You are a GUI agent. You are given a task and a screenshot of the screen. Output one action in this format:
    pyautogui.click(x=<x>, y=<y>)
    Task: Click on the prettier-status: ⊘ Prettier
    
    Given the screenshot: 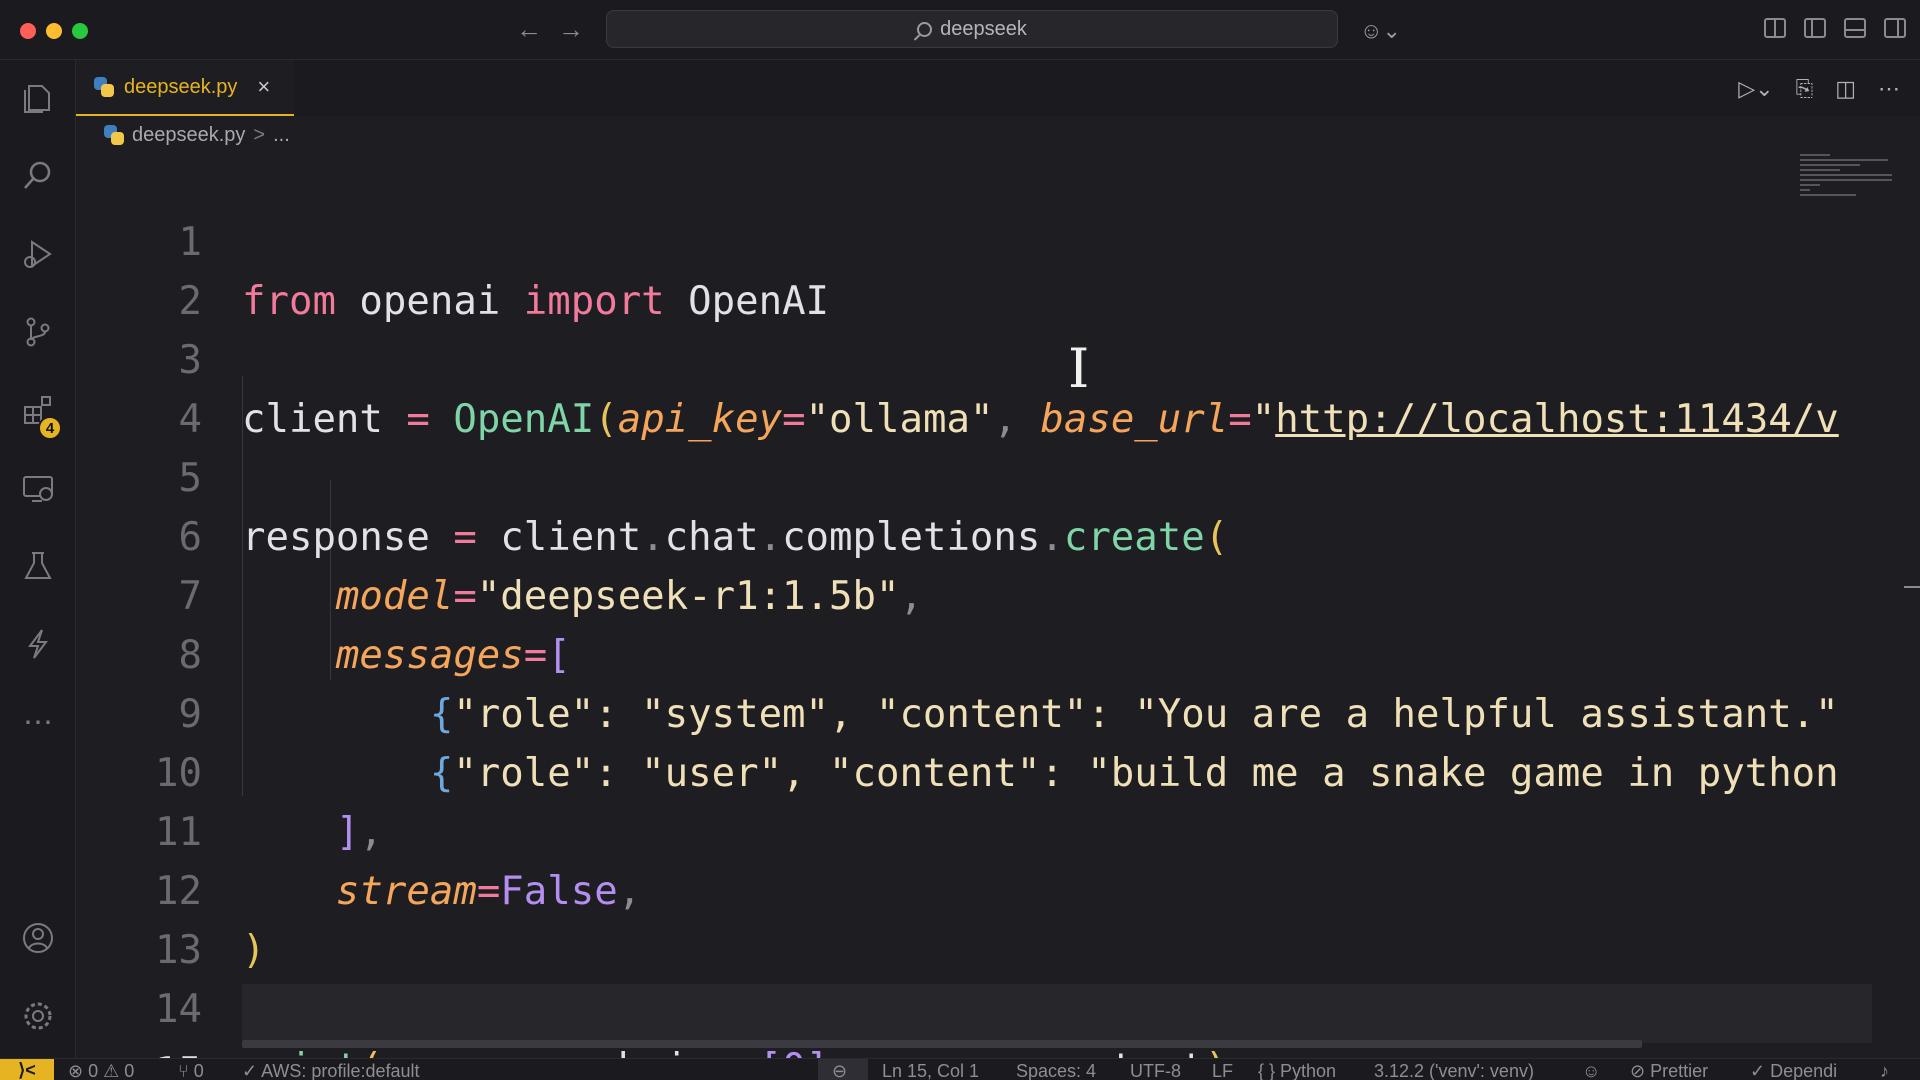 What is the action you would take?
    pyautogui.click(x=1669, y=1070)
    